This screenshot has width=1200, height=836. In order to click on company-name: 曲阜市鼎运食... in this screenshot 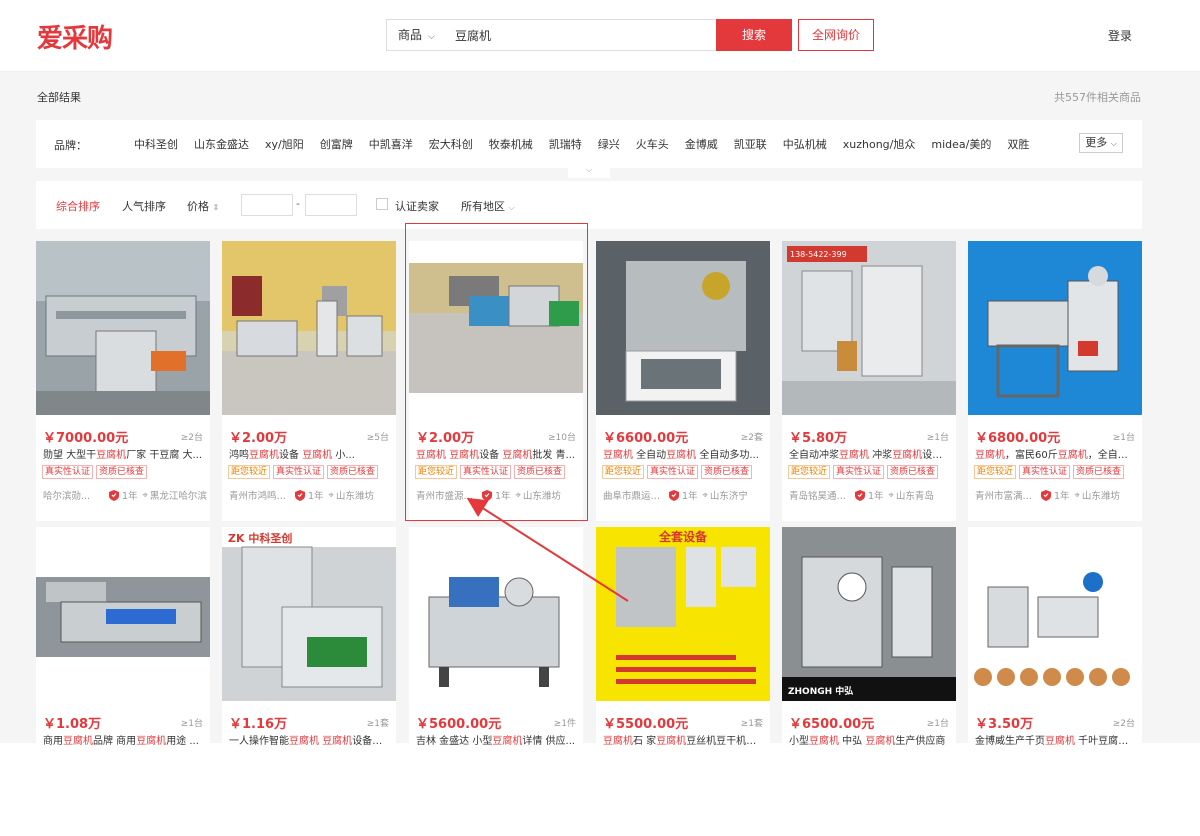, I will do `click(634, 495)`.